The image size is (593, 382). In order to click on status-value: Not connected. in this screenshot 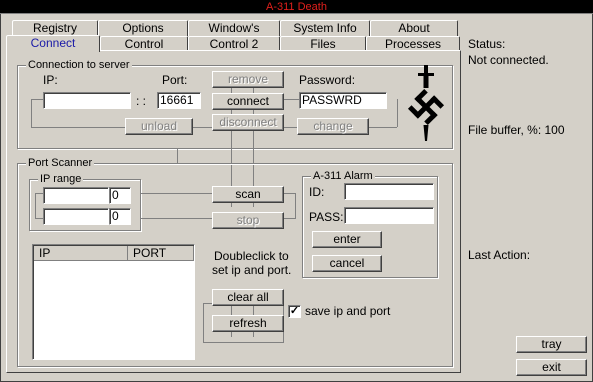, I will do `click(508, 60)`.